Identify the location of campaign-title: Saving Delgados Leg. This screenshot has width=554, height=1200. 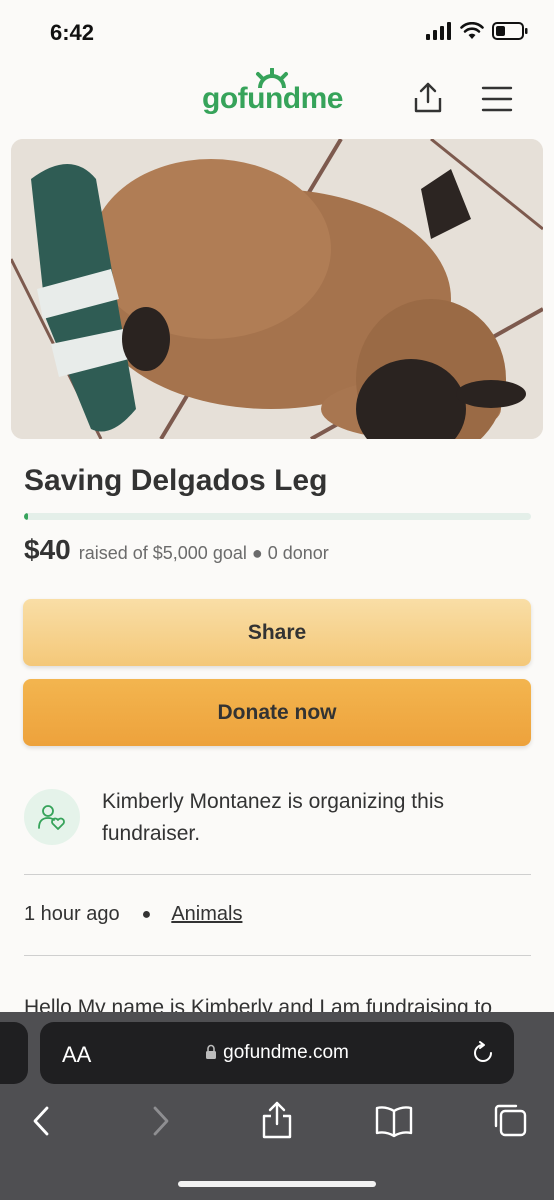
(176, 480).